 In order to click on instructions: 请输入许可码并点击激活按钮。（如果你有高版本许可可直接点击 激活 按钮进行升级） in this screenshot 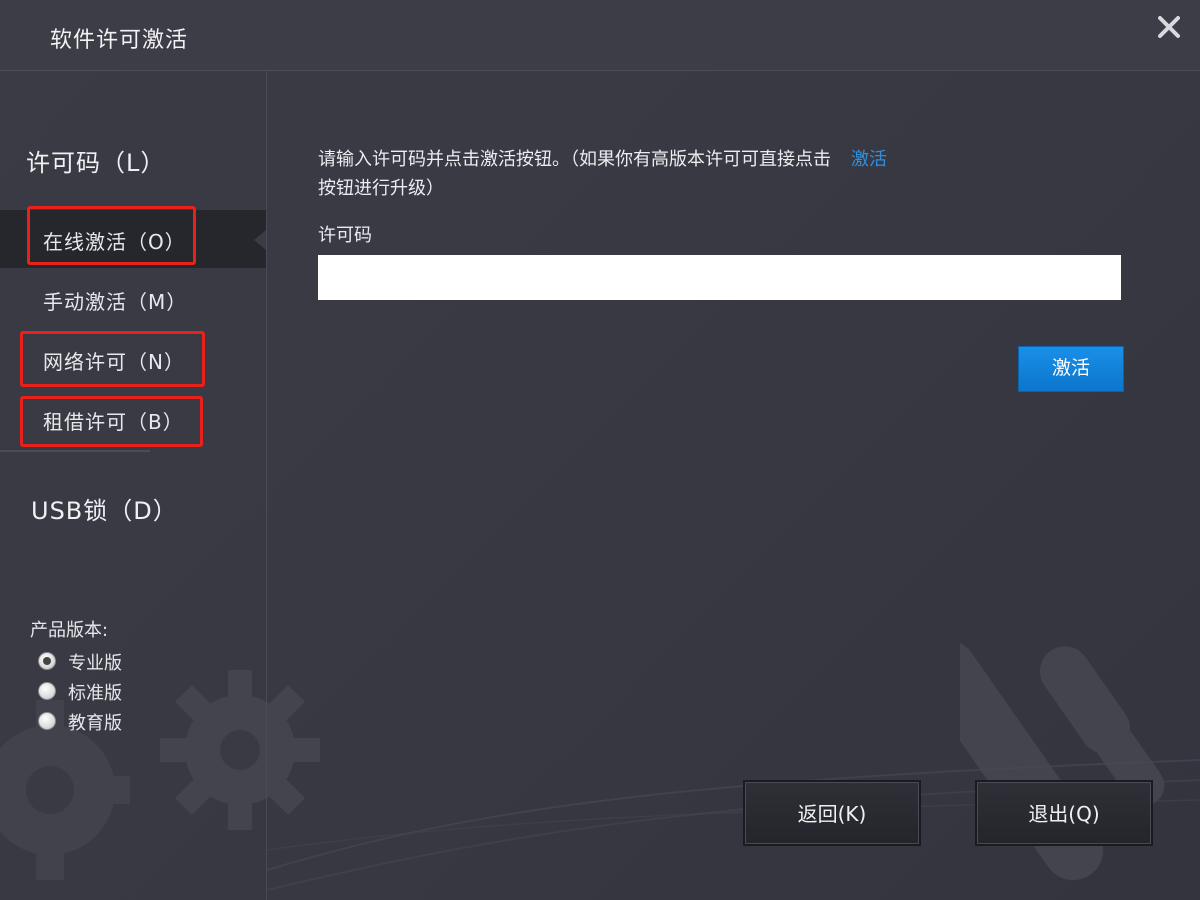, I will do `click(668, 174)`.